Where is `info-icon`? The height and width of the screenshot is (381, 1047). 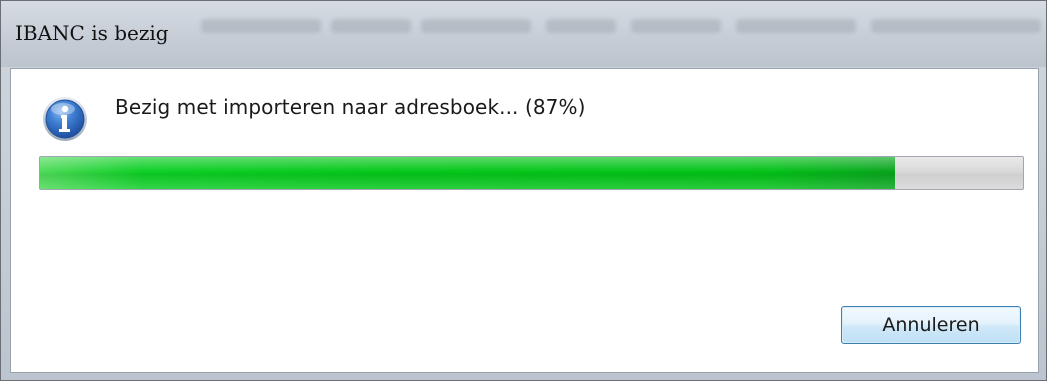 info-icon is located at coordinates (65, 119).